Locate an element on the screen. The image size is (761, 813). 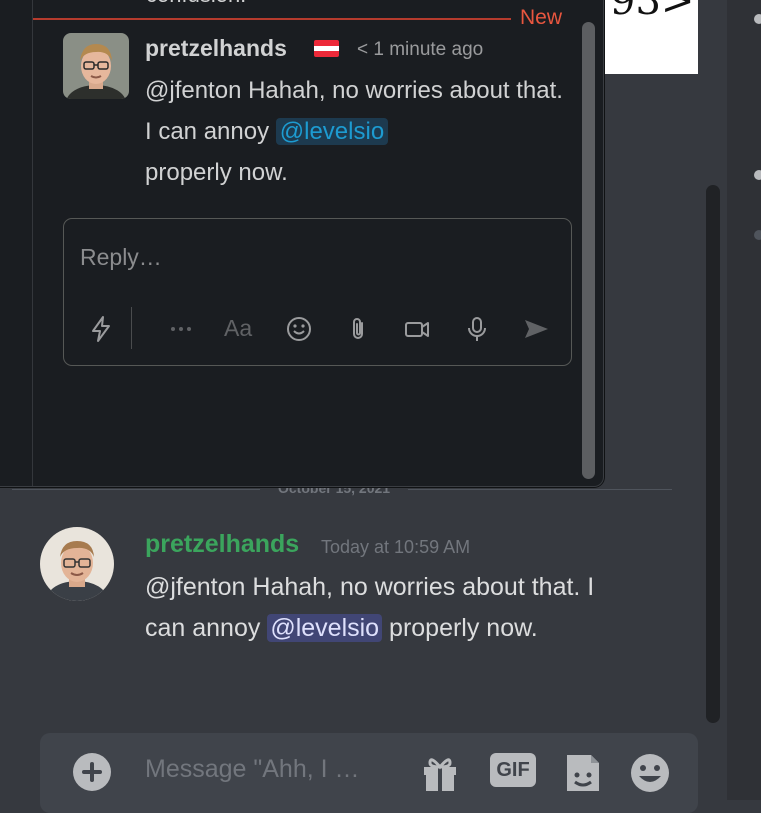
gift-icon is located at coordinates (440, 773).